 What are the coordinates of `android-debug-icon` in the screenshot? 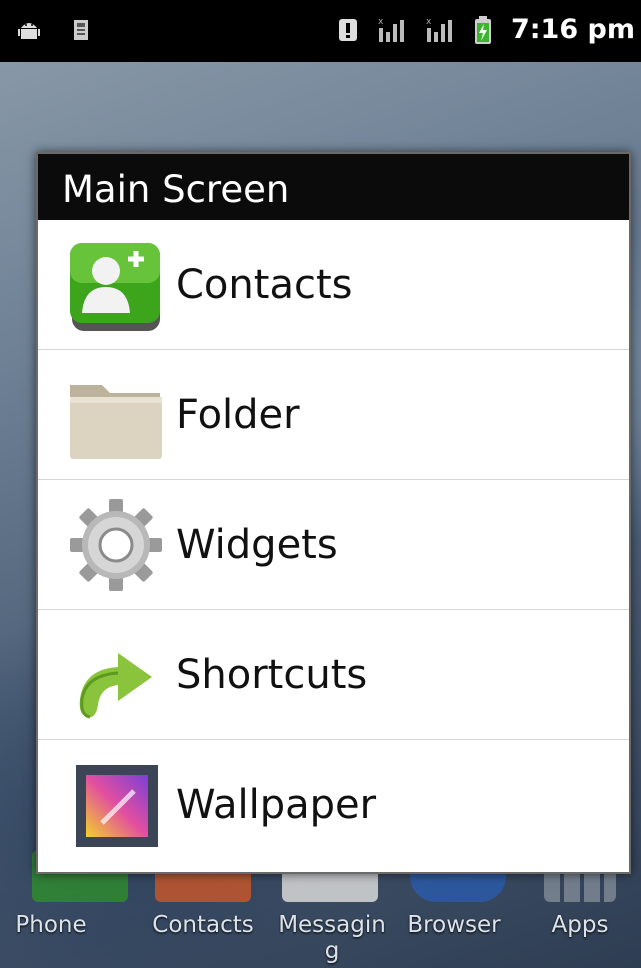 It's located at (29, 31).